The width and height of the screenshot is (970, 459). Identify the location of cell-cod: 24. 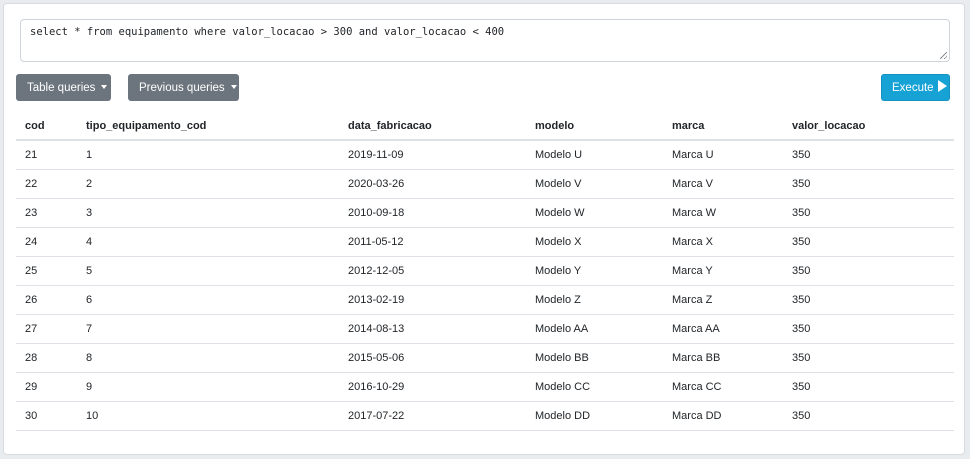
(46, 242).